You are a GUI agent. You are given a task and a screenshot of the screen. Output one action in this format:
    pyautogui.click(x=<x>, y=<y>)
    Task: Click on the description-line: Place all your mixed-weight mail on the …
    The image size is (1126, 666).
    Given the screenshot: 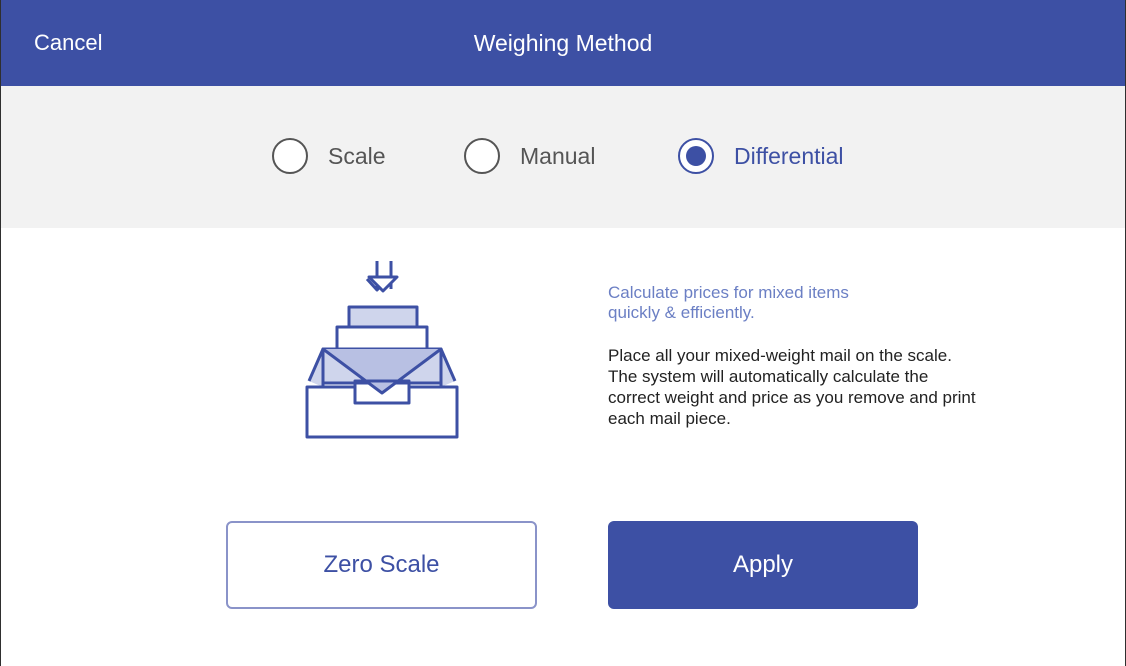 What is the action you would take?
    pyautogui.click(x=780, y=355)
    